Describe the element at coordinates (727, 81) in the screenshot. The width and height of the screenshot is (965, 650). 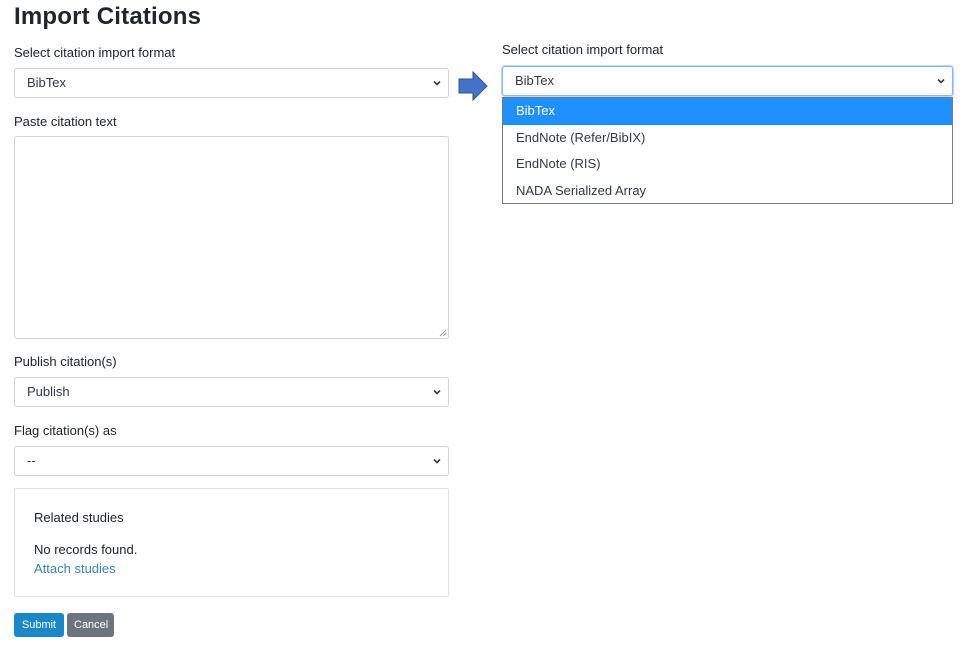
I see `callout-format-select: BibTex` at that location.